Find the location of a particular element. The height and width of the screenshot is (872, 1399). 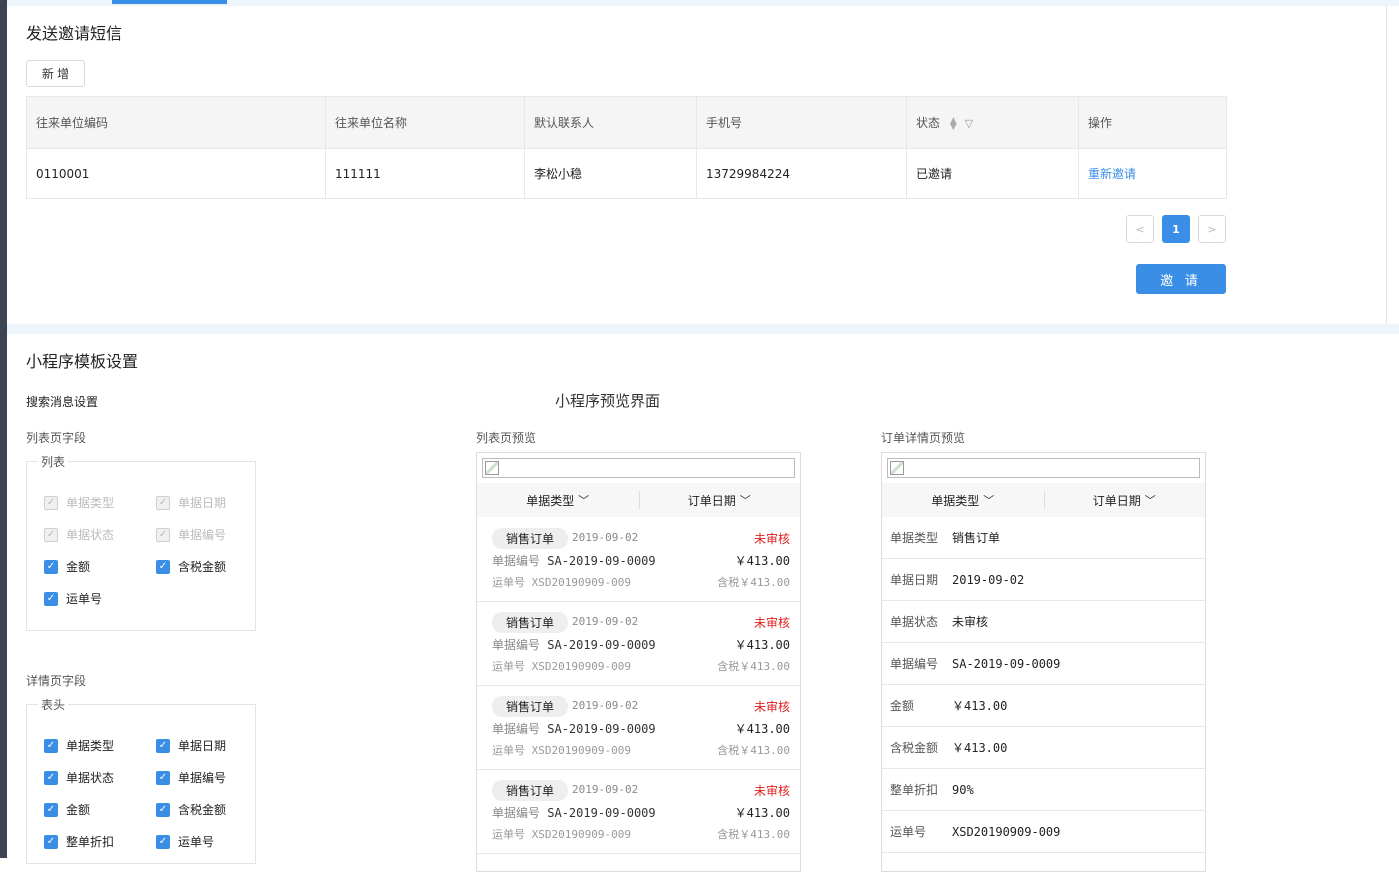

cell-name: 111111 is located at coordinates (425, 174).